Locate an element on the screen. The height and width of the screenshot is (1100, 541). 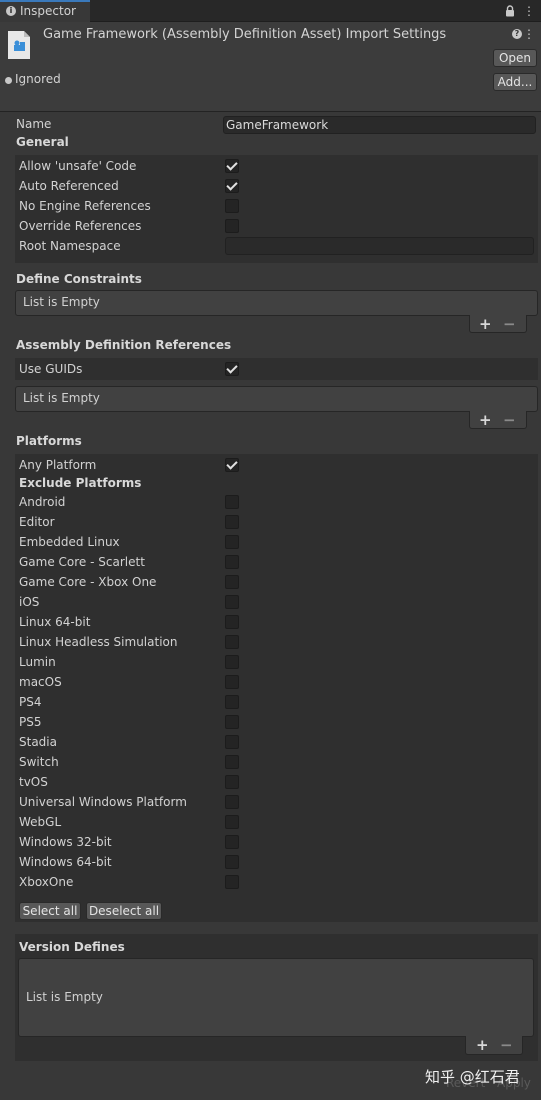
platform-ps4-label: PS4 is located at coordinates (30, 702).